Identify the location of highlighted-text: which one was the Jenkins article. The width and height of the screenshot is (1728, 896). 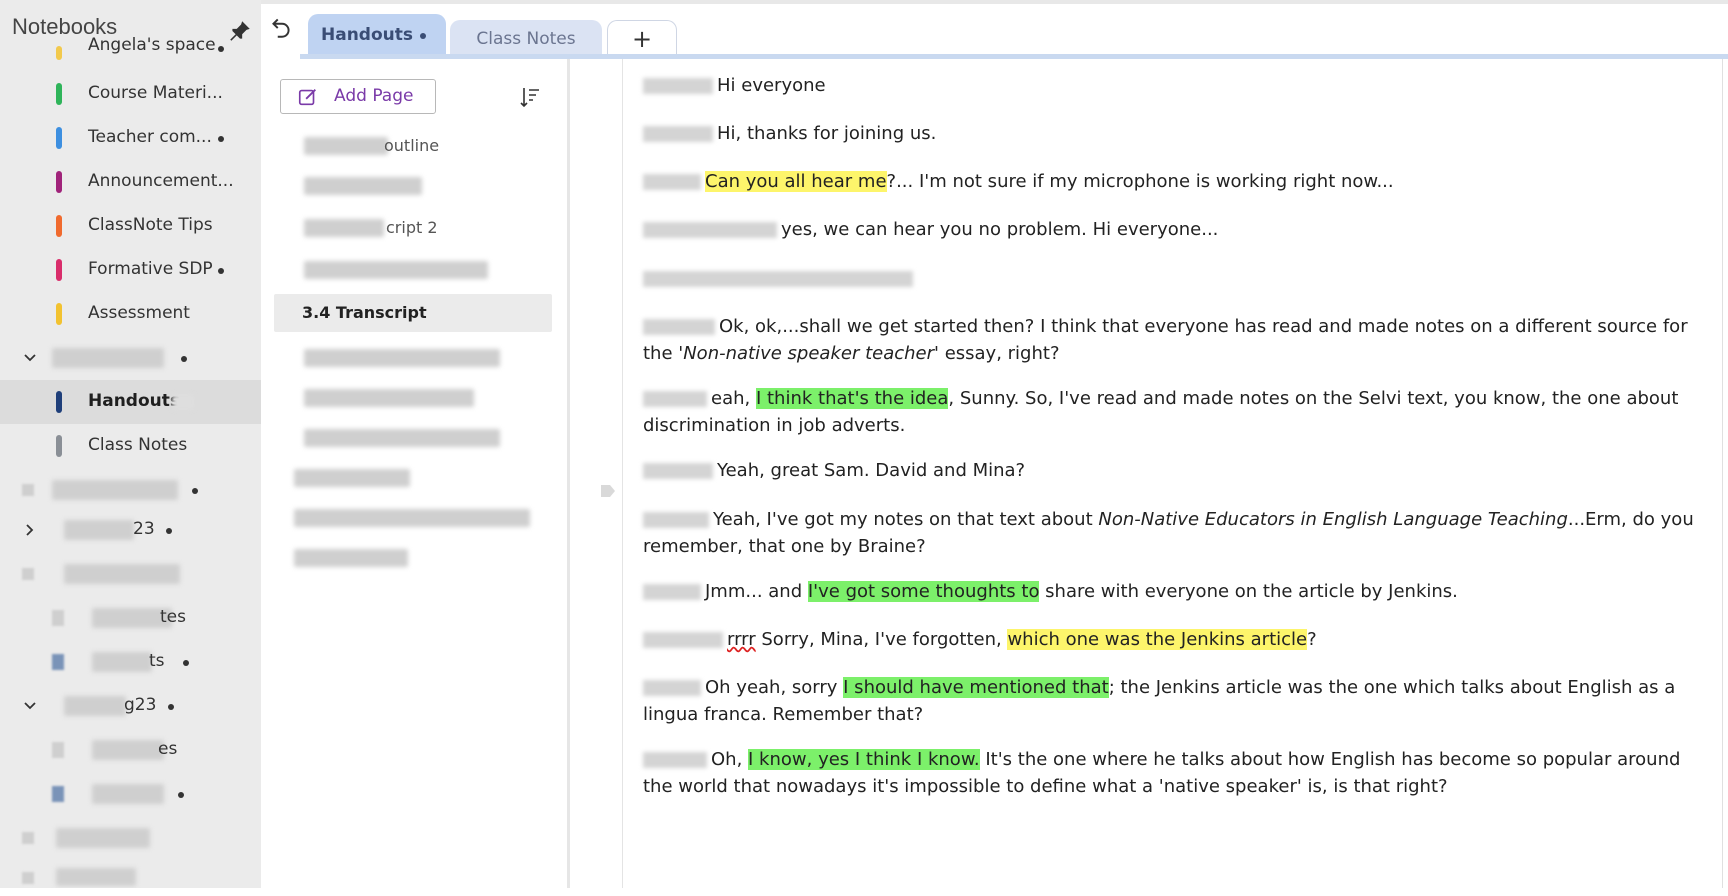
(1157, 639).